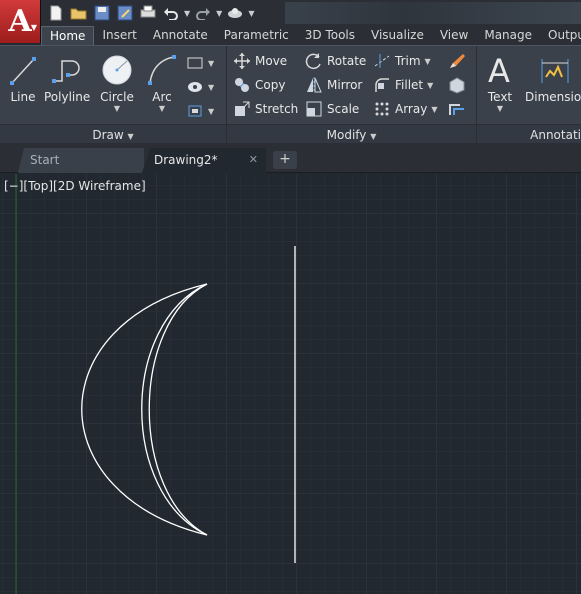  I want to click on arc-button: Arc ▼, so click(162, 81).